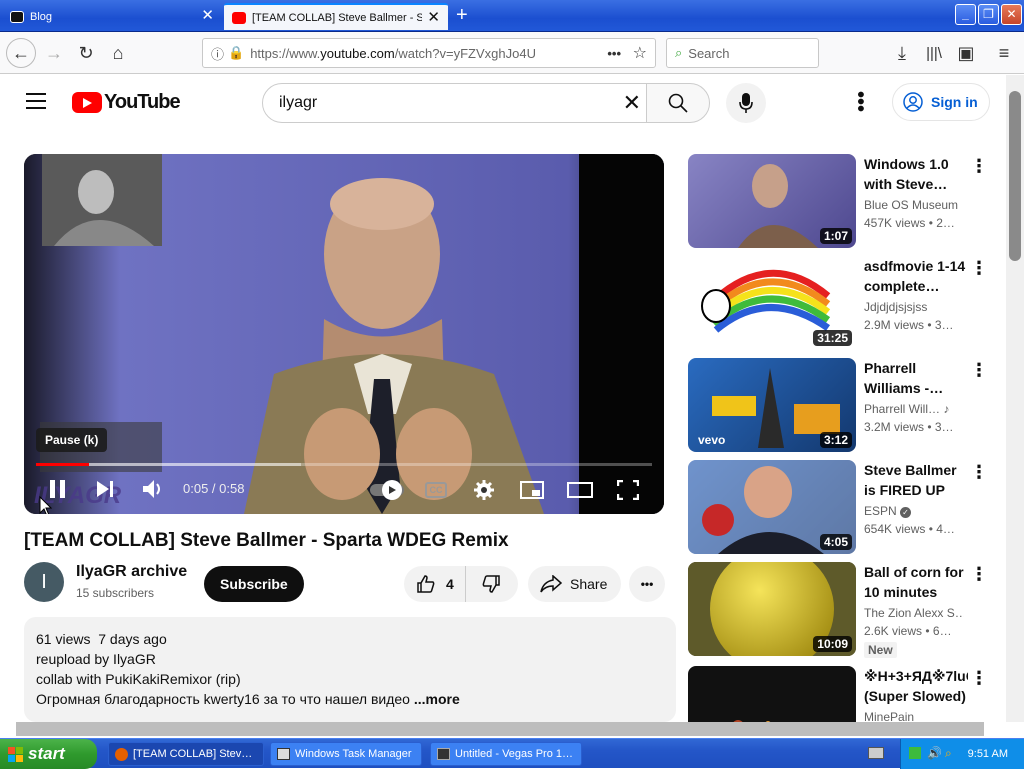  What do you see at coordinates (436, 490) in the screenshot?
I see `captions-icon: CC` at bounding box center [436, 490].